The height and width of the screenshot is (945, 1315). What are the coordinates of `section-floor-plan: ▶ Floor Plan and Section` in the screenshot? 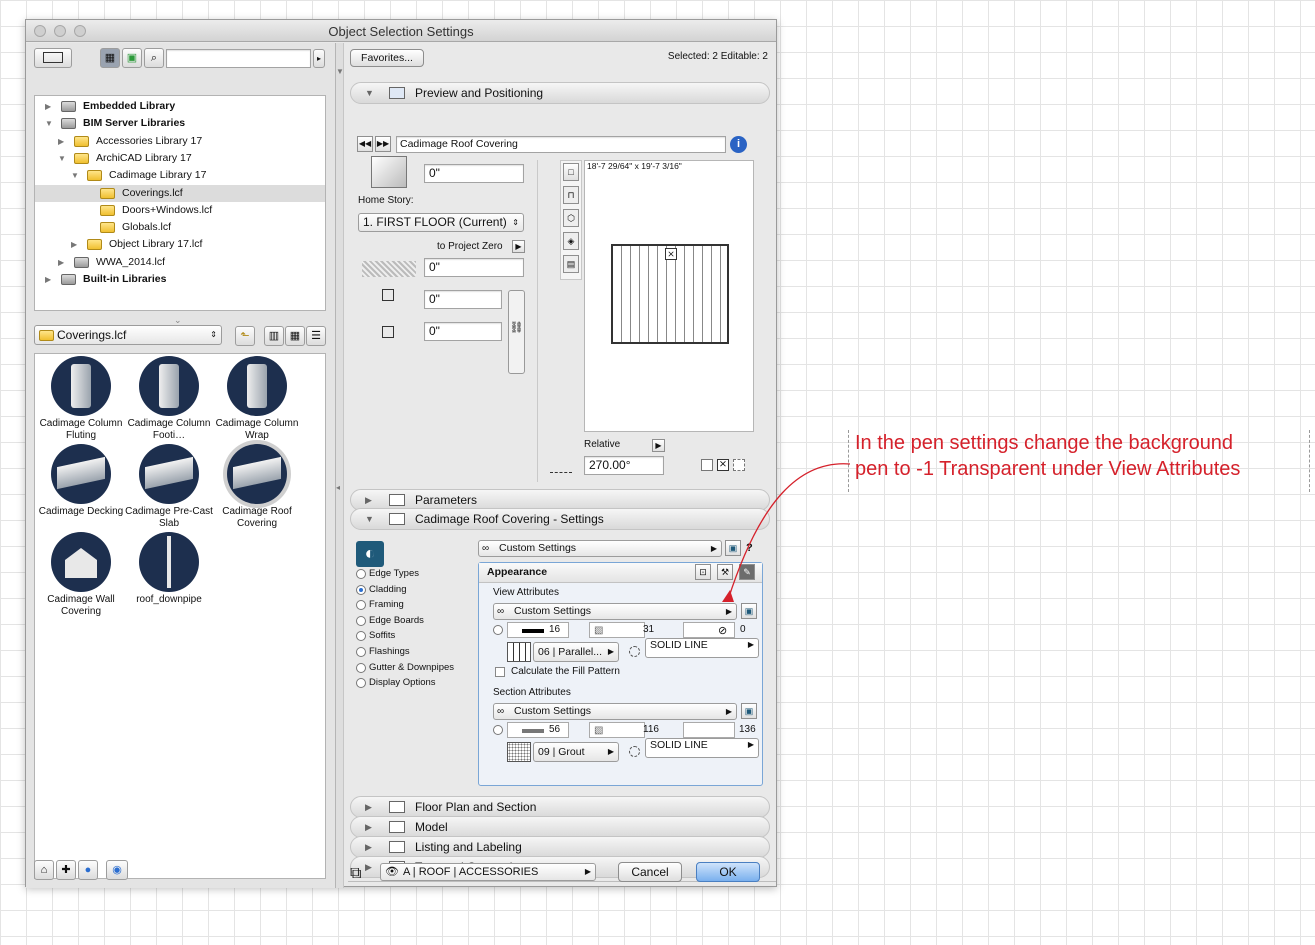 It's located at (560, 807).